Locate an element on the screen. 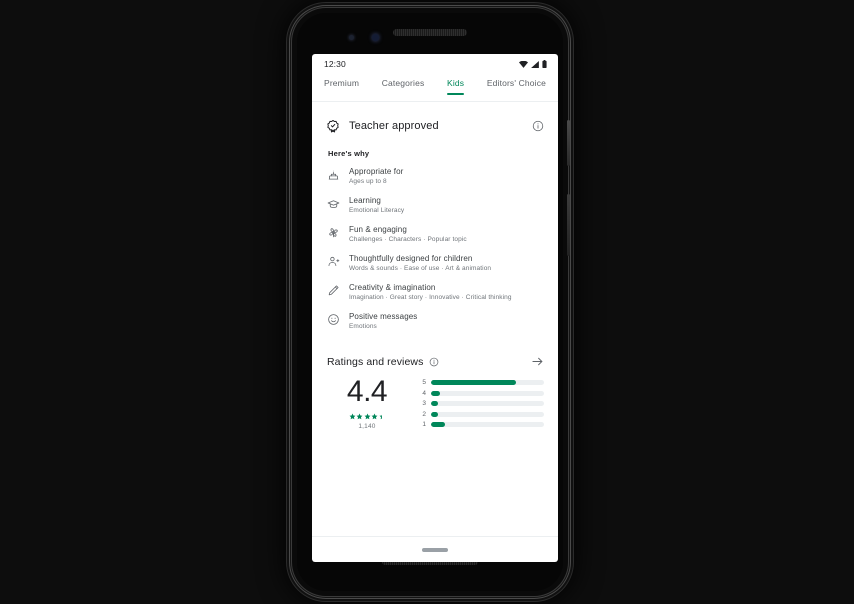 The height and width of the screenshot is (604, 854). battery-icon is located at coordinates (544, 64).